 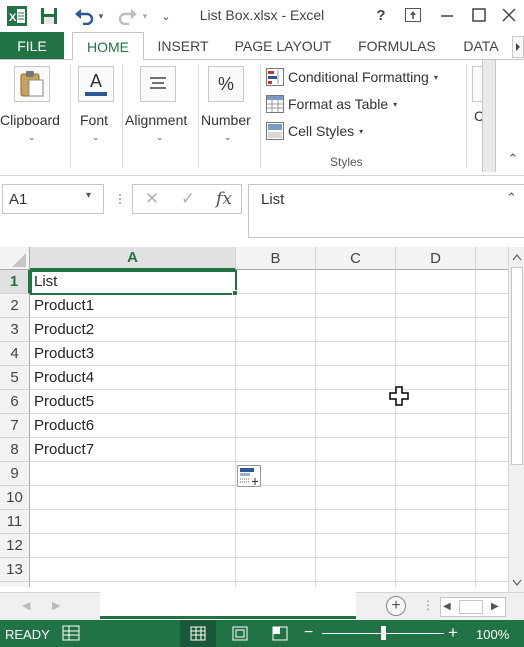 I want to click on expand-formula-bar-icon: ⌃, so click(x=511, y=198).